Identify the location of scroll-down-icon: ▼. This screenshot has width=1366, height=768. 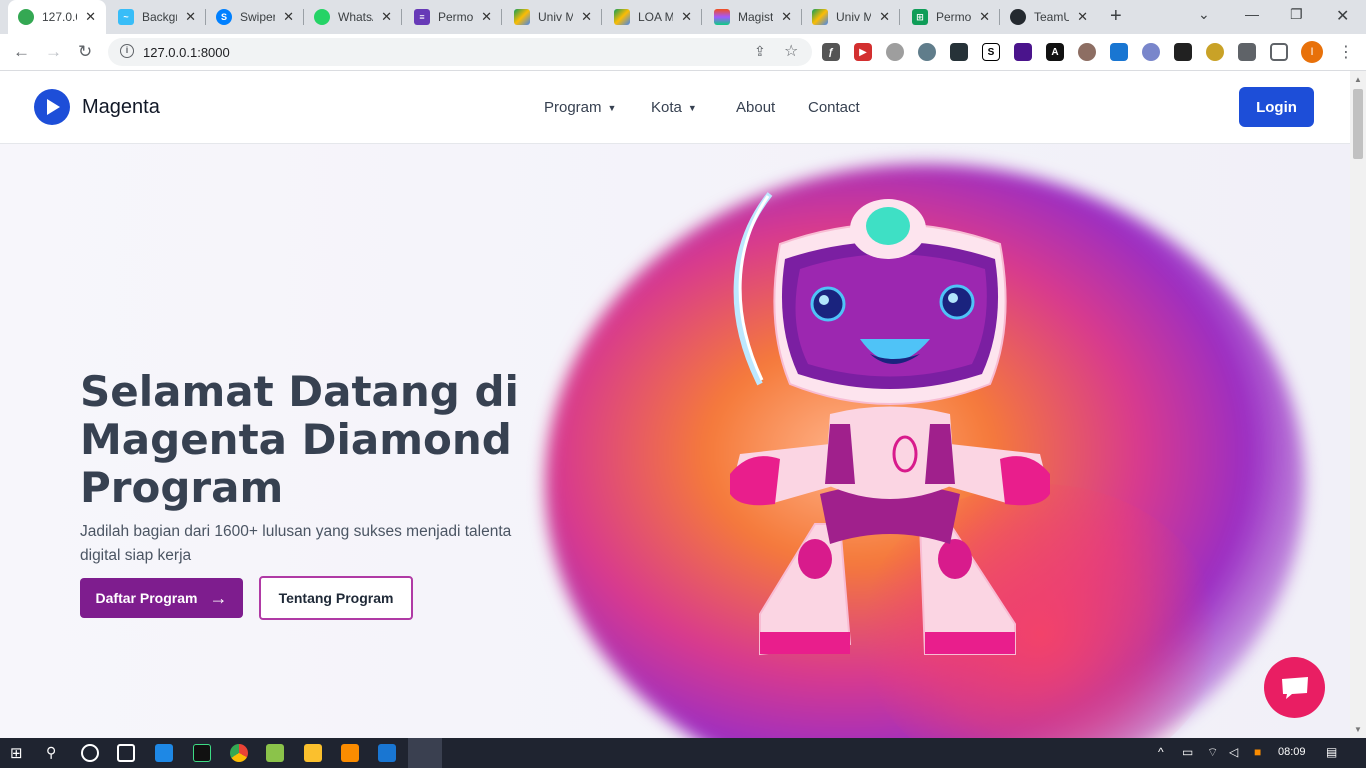
(1358, 729).